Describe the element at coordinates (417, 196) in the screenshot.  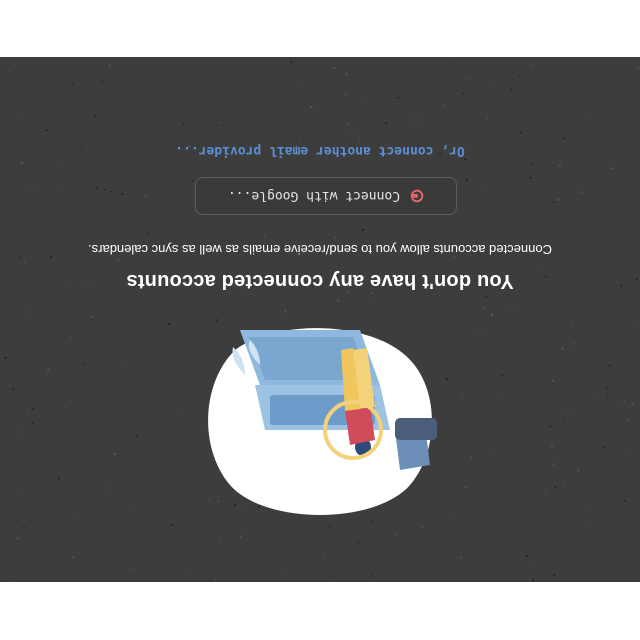
I see `google-icon` at that location.